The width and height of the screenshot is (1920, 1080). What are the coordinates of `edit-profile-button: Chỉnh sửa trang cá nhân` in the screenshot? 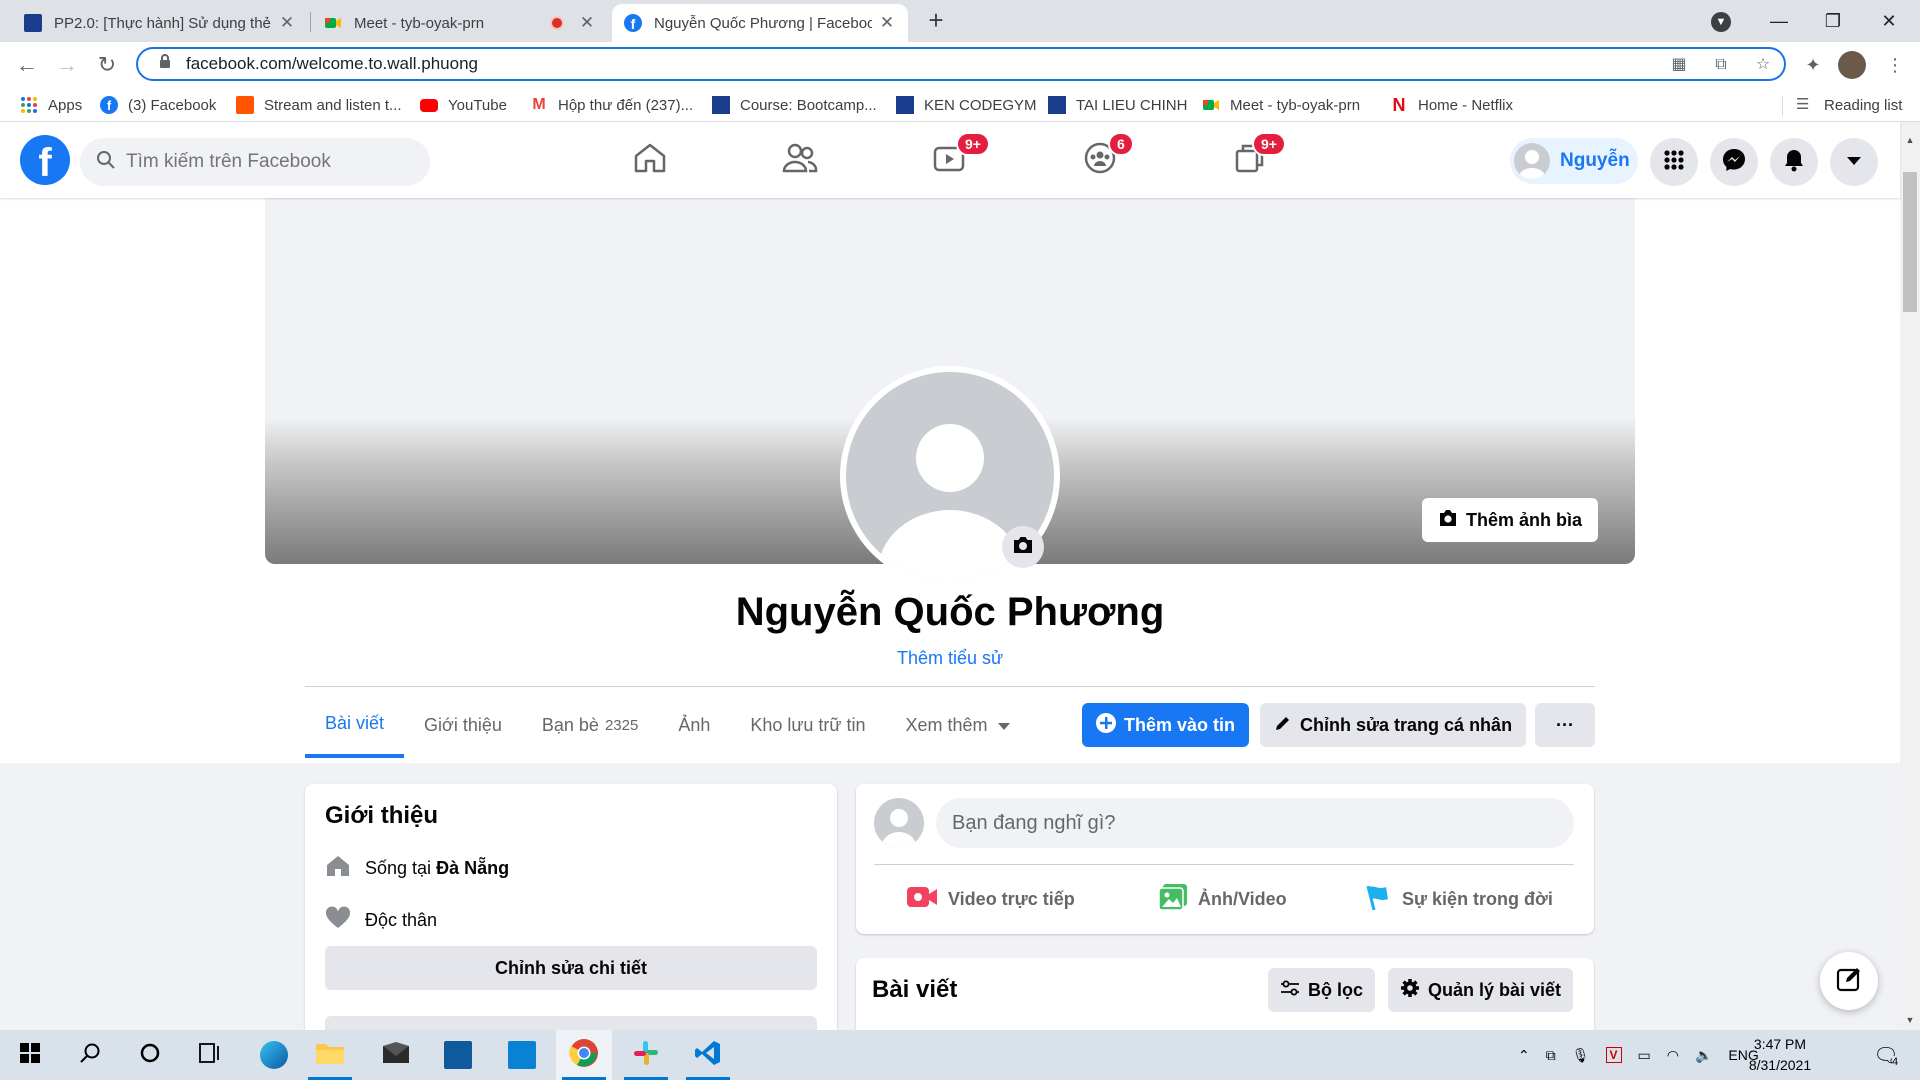 It's located at (1393, 725).